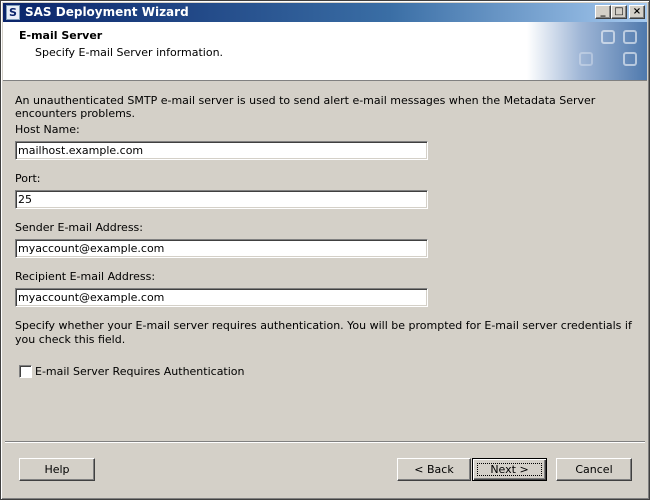 The height and width of the screenshot is (500, 650). I want to click on close-button: ×, so click(637, 12).